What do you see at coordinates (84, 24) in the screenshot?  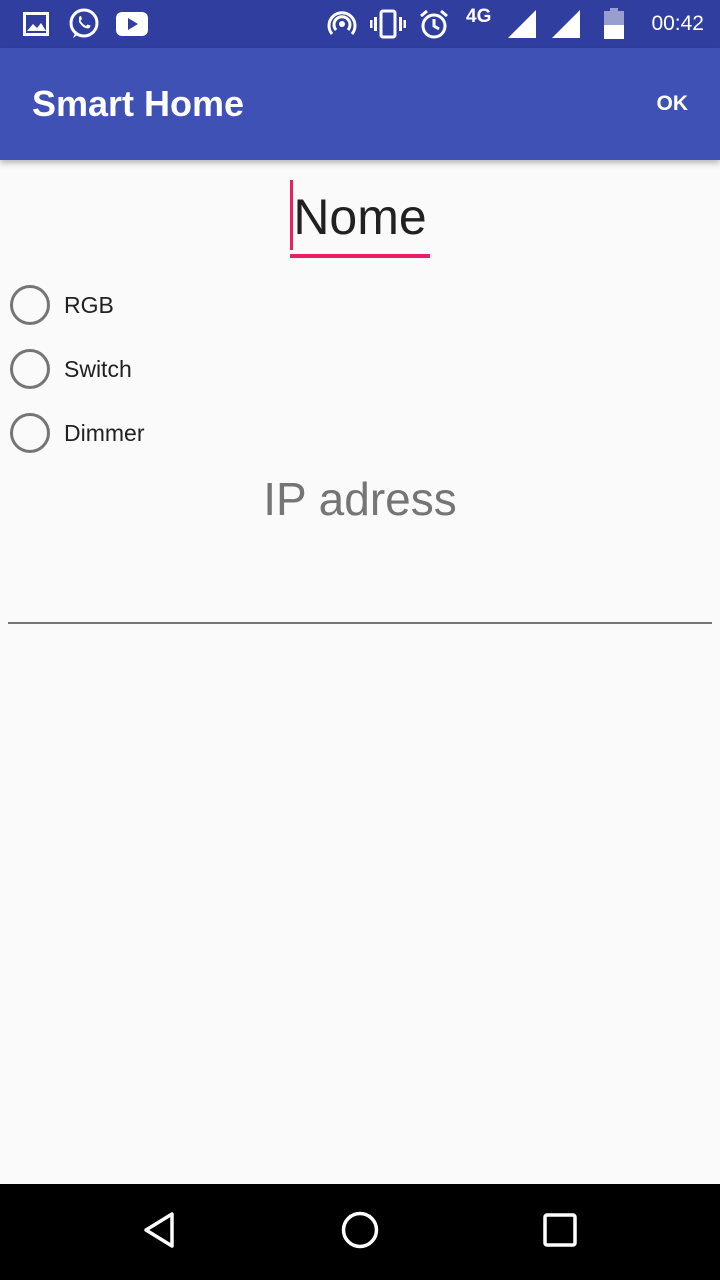 I see `whatsapp-icon` at bounding box center [84, 24].